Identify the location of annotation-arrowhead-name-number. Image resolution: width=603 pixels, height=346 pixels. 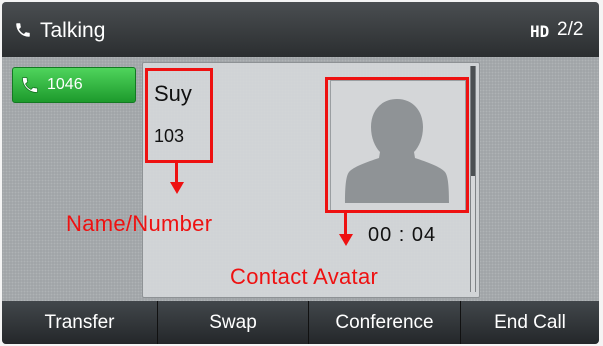
(176, 188).